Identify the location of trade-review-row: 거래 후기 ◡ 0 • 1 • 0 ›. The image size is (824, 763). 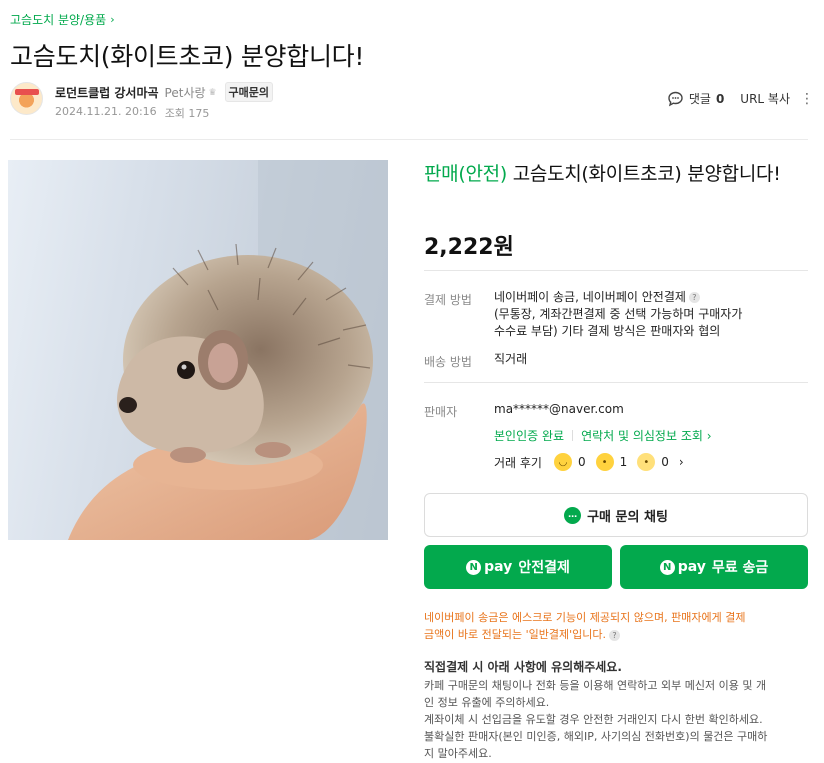
(589, 462).